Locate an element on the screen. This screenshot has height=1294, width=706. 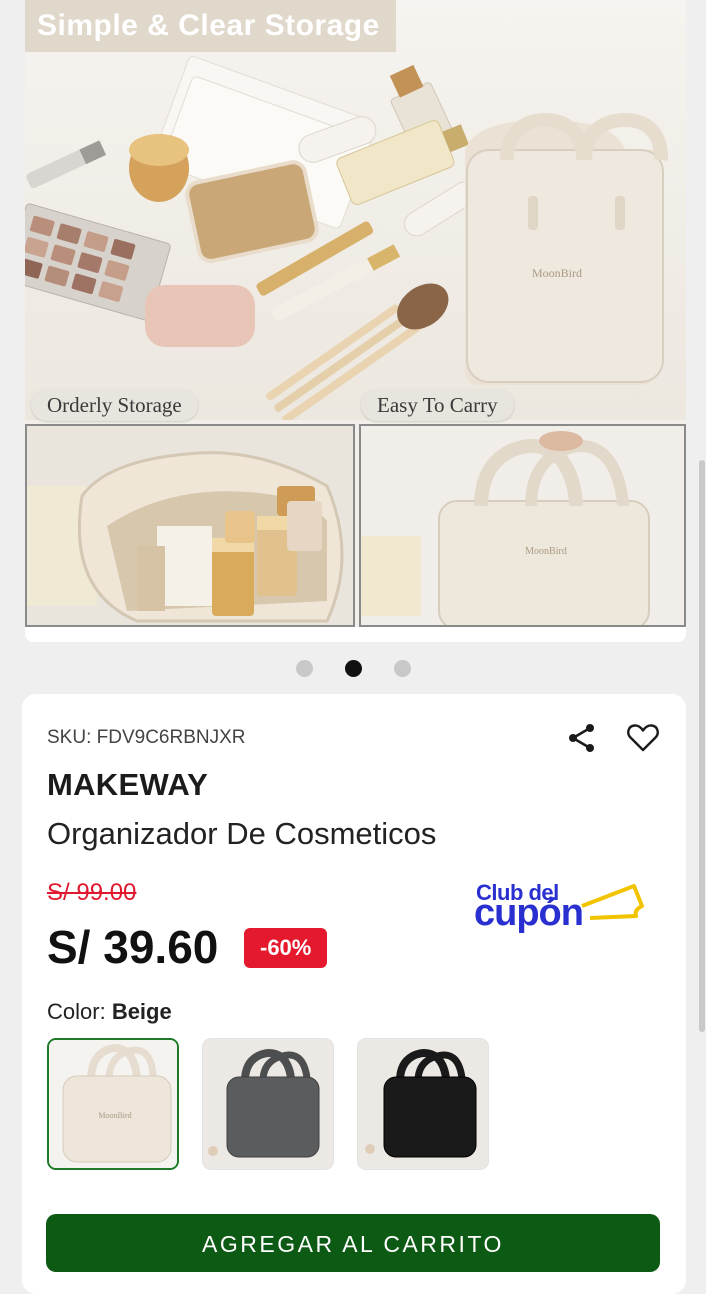
black-bag-thumbnail is located at coordinates (423, 1104).